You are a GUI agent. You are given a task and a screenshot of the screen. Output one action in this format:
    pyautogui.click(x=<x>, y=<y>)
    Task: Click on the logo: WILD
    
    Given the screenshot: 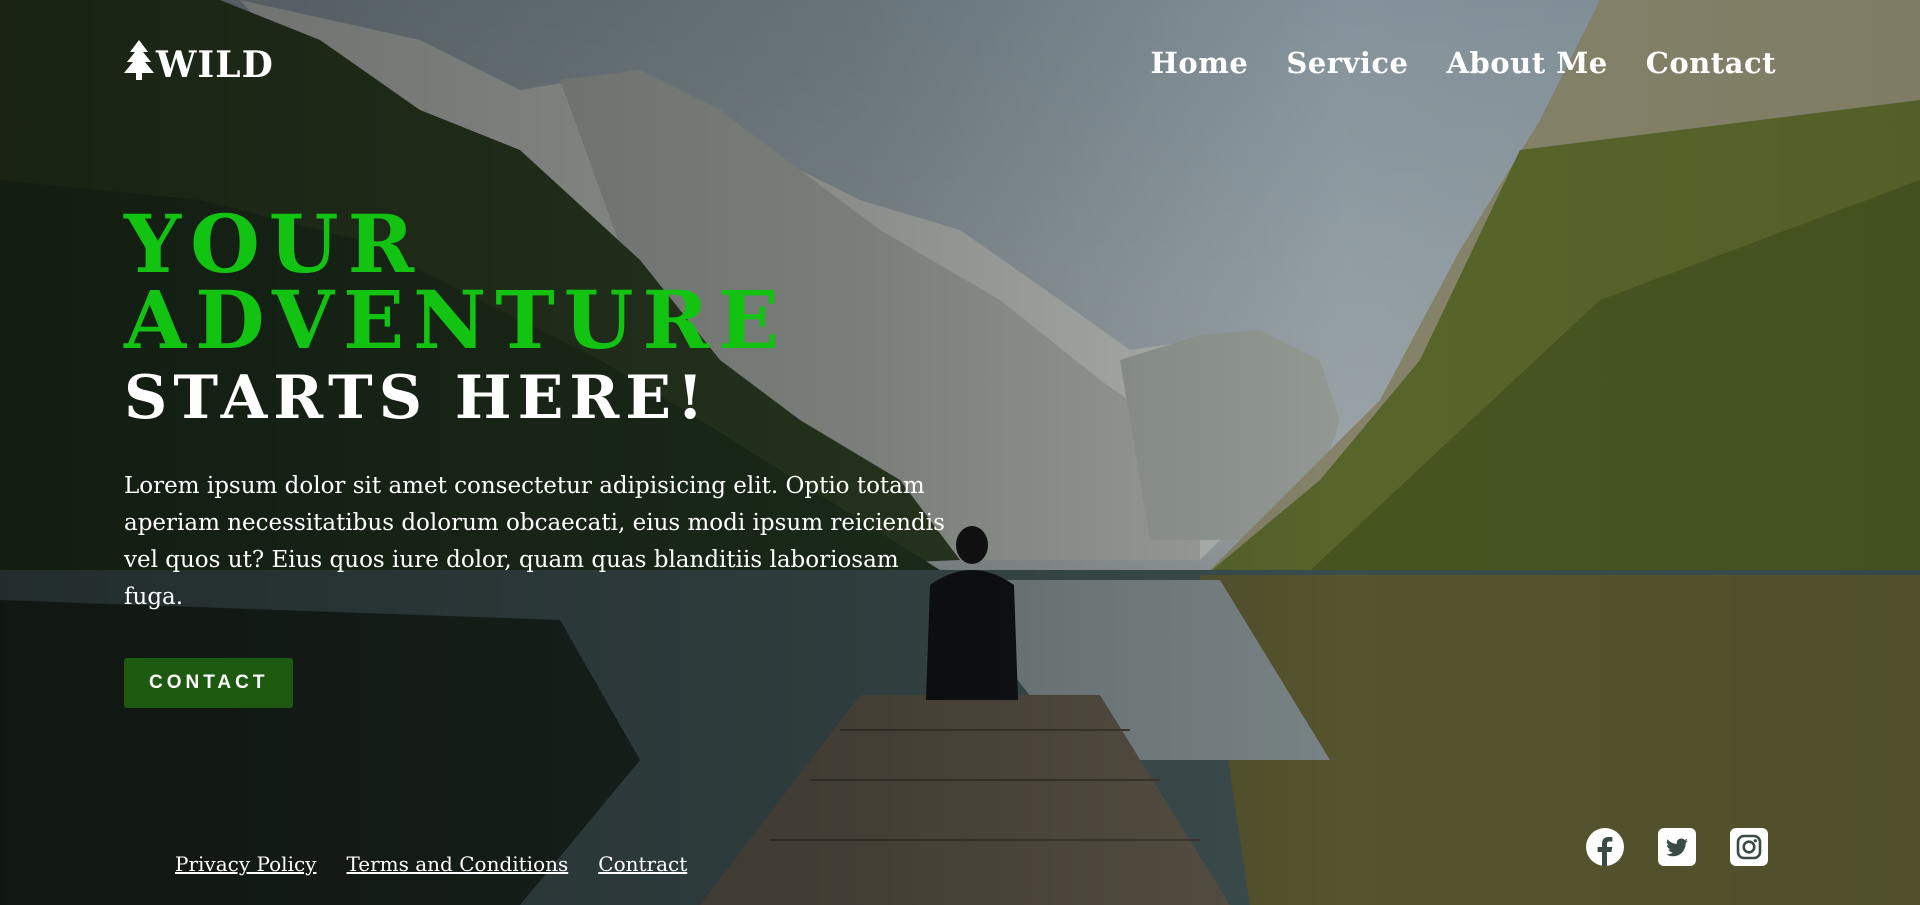 What is the action you would take?
    pyautogui.click(x=199, y=64)
    